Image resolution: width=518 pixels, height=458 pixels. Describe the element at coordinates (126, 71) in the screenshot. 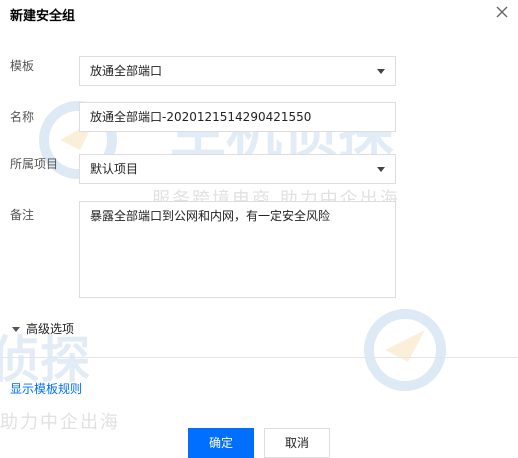

I see `template-select-value: 放通全部端口` at that location.